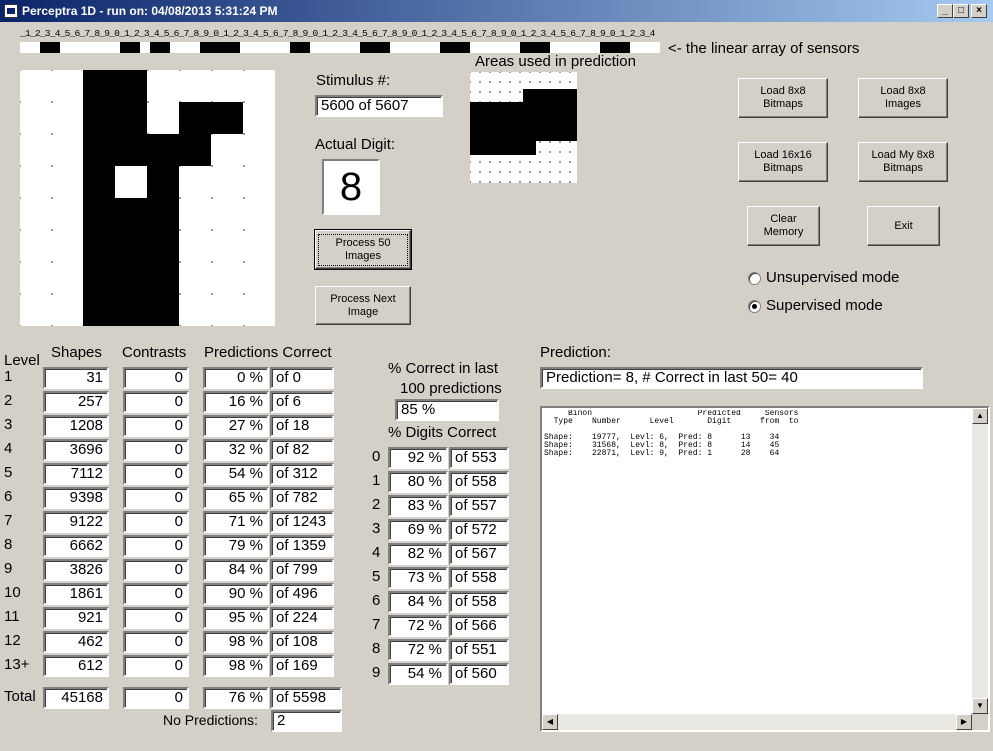 This screenshot has width=993, height=751. I want to click on predictions-pct-field: 32 %, so click(236, 450).